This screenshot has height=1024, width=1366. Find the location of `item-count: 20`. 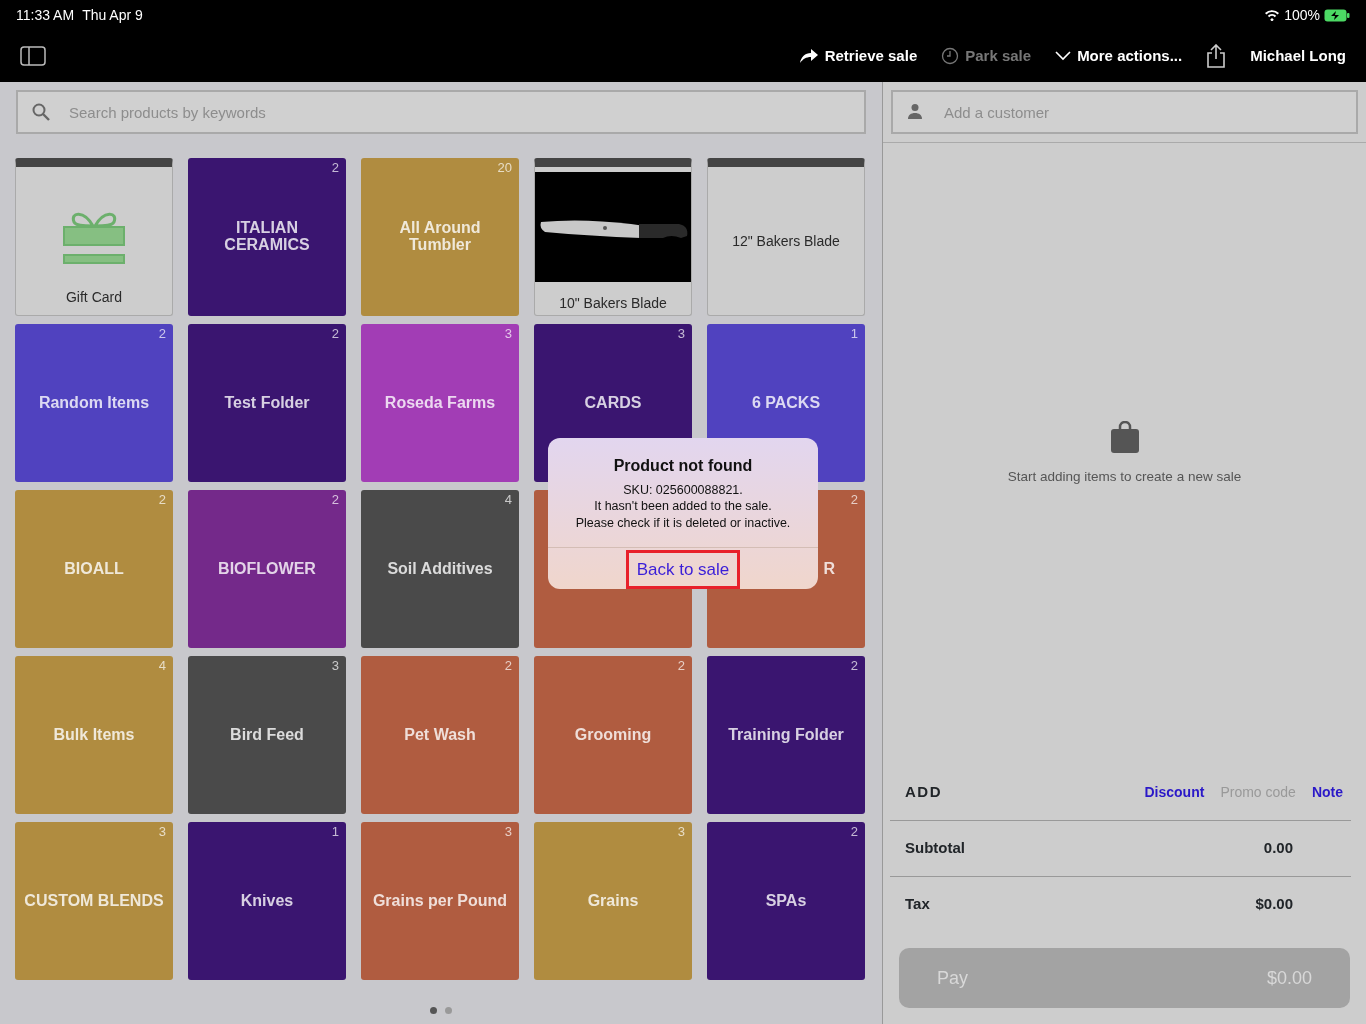

item-count: 20 is located at coordinates (504, 168).